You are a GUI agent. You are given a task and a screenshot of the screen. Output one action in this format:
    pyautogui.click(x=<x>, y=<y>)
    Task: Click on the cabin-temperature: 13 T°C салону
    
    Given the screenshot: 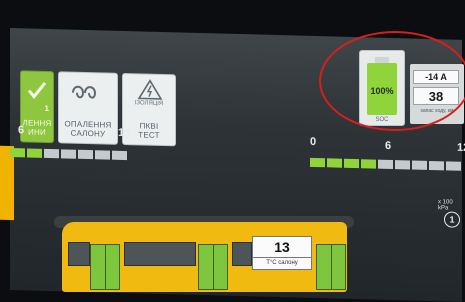 What is the action you would take?
    pyautogui.click(x=282, y=253)
    